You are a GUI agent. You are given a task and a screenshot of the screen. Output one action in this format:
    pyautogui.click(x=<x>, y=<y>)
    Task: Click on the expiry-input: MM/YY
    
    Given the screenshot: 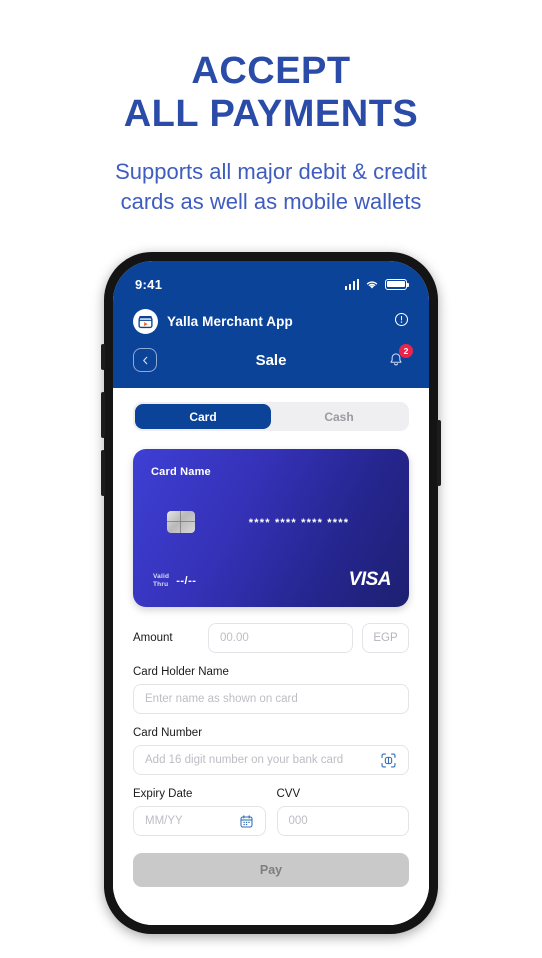 What is the action you would take?
    pyautogui.click(x=199, y=821)
    